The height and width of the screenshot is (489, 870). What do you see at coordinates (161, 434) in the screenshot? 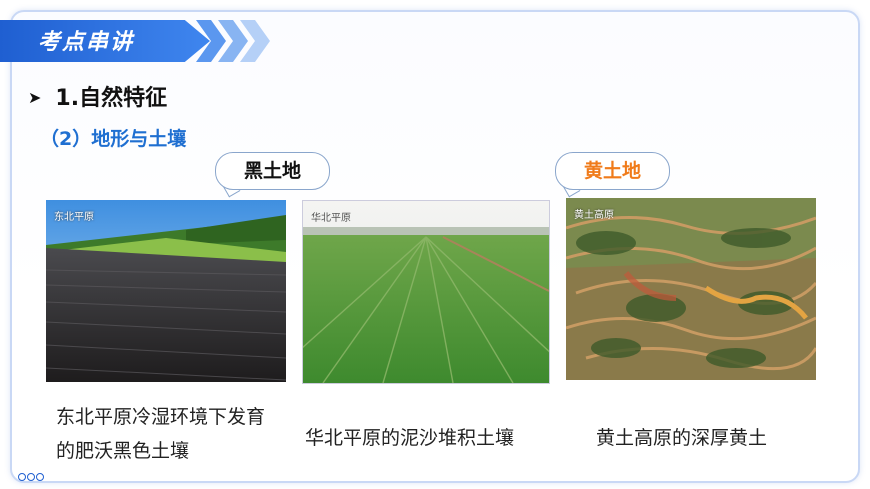
I see `caption-northeast: 东北平原冷湿环境下发育的肥沃黑色土壤` at bounding box center [161, 434].